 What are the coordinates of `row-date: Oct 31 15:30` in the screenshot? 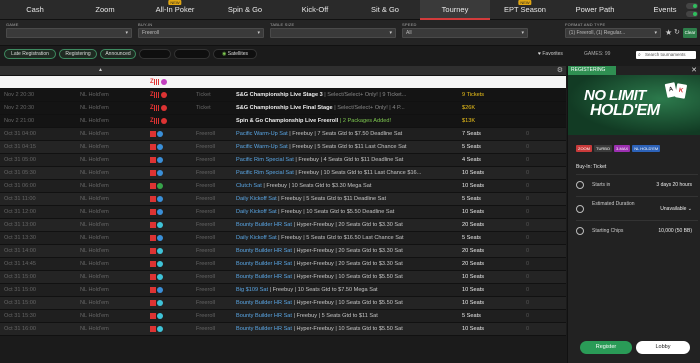 It's located at (20, 316).